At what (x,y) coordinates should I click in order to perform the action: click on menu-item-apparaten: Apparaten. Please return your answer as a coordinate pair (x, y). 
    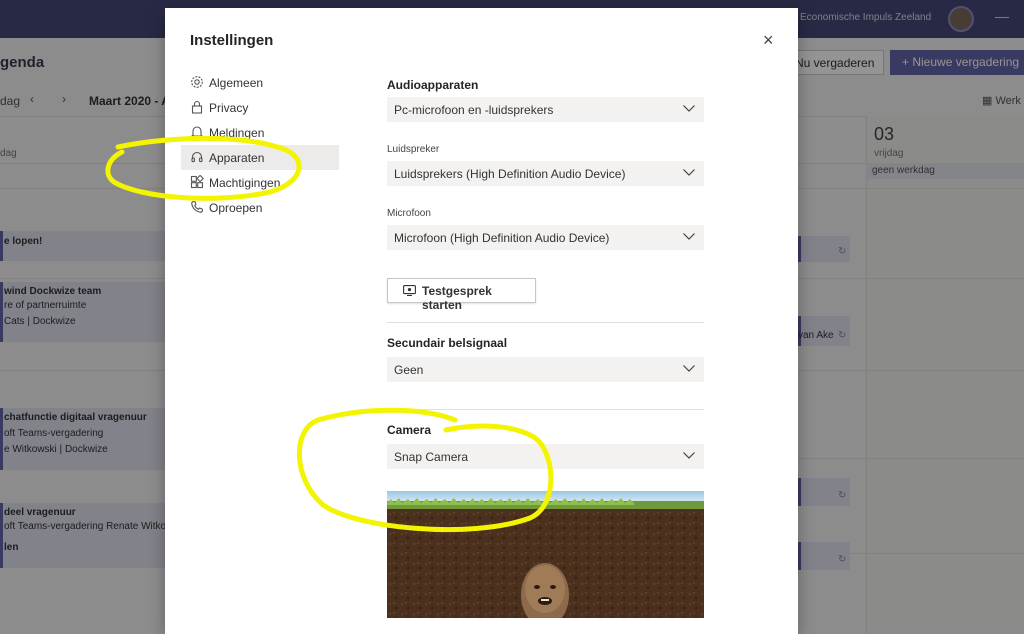
    Looking at the image, I should click on (260, 157).